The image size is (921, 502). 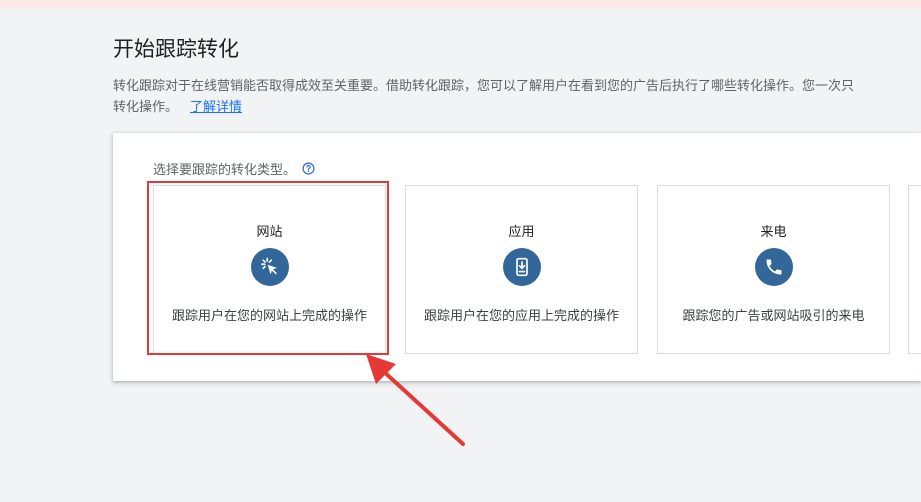 I want to click on card-website-description: 跟踪用户在您的网站上完成的操作, so click(x=269, y=316).